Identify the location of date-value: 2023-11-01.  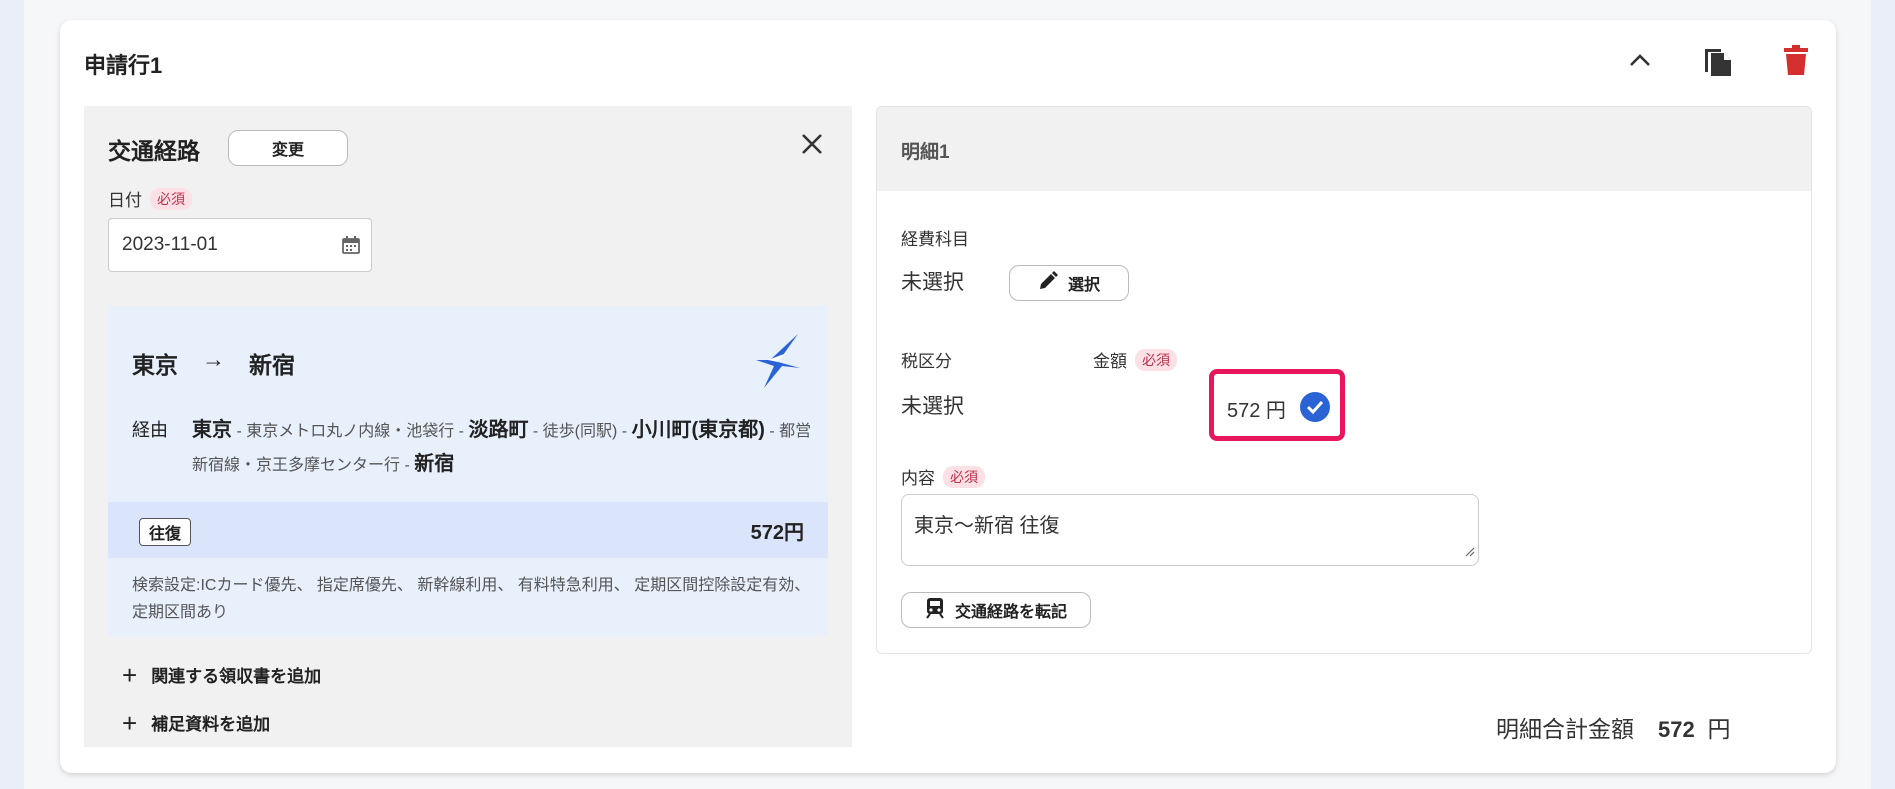
(170, 244).